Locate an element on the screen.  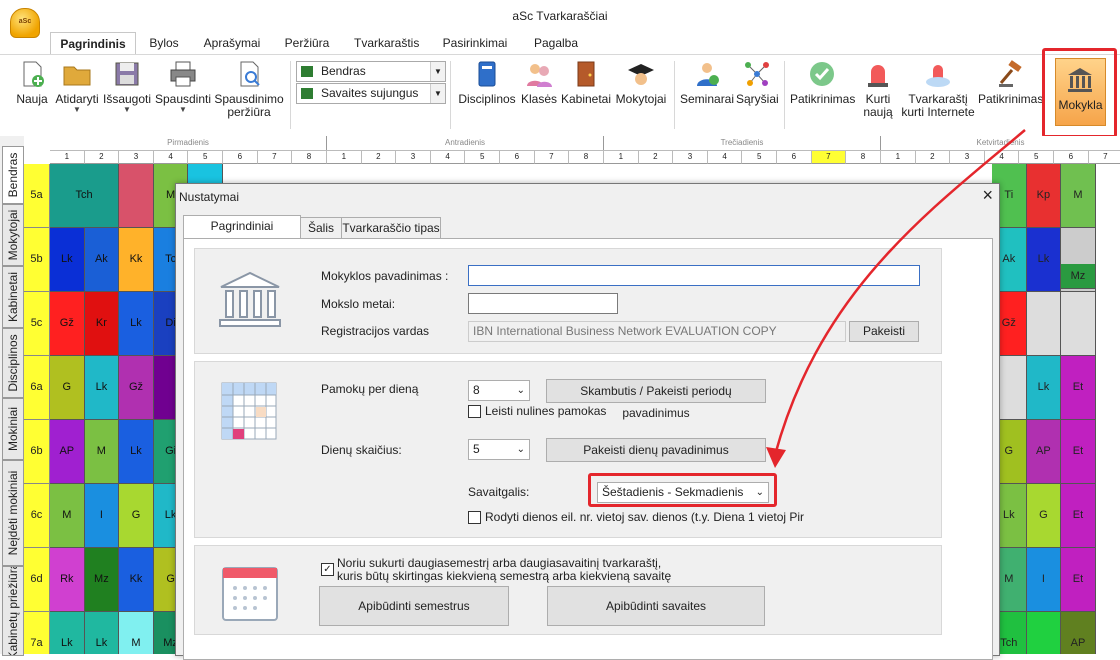
annotation-arrow is located at coordinates (896, 298).